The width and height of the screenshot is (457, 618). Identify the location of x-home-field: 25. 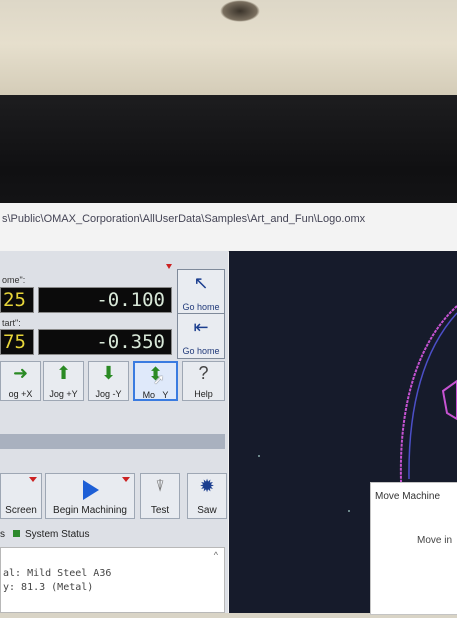
(17, 300).